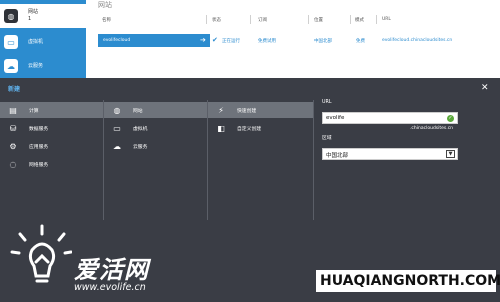 Image resolution: width=500 pixels, height=302 pixels. Describe the element at coordinates (51, 128) in the screenshot. I see `category-data-services: ⛁ 数据服务` at that location.